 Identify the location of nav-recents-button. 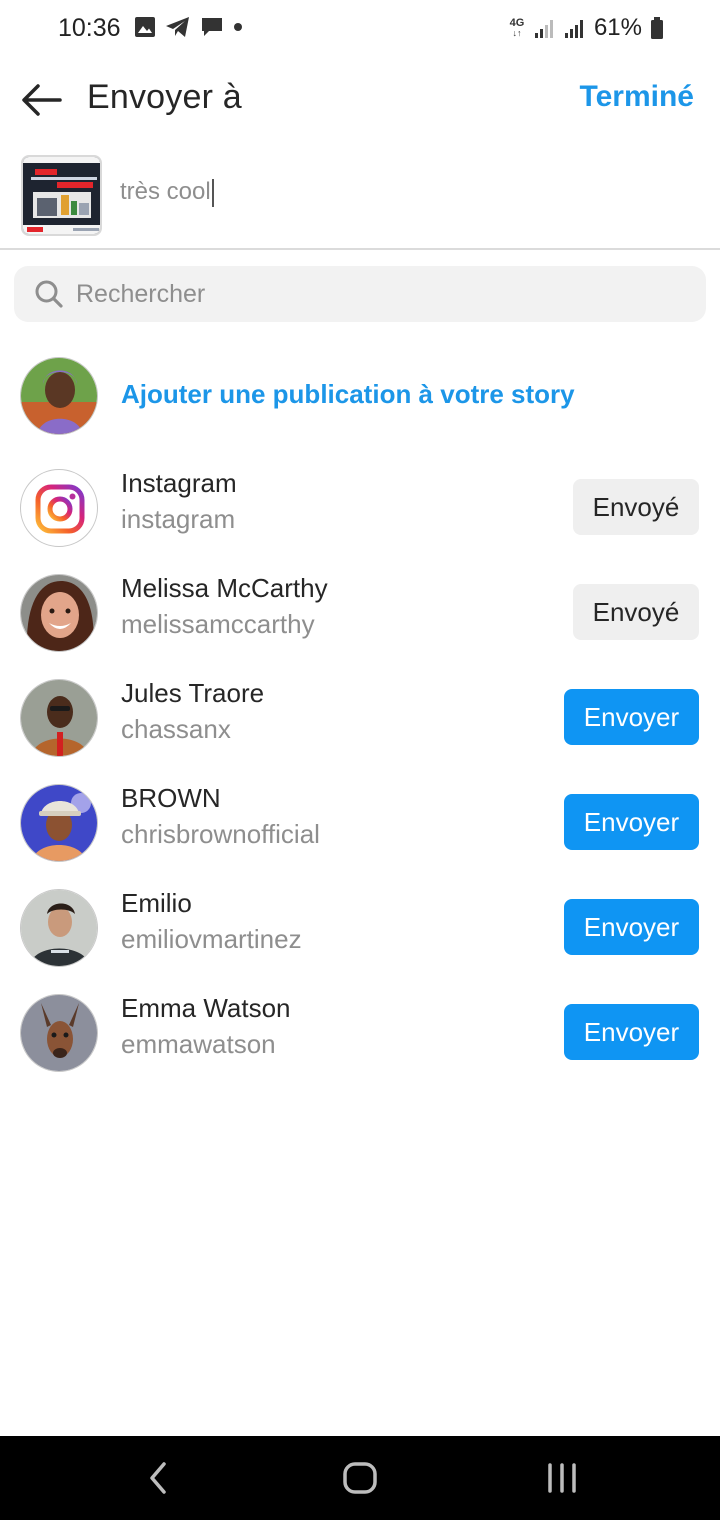
(562, 1478).